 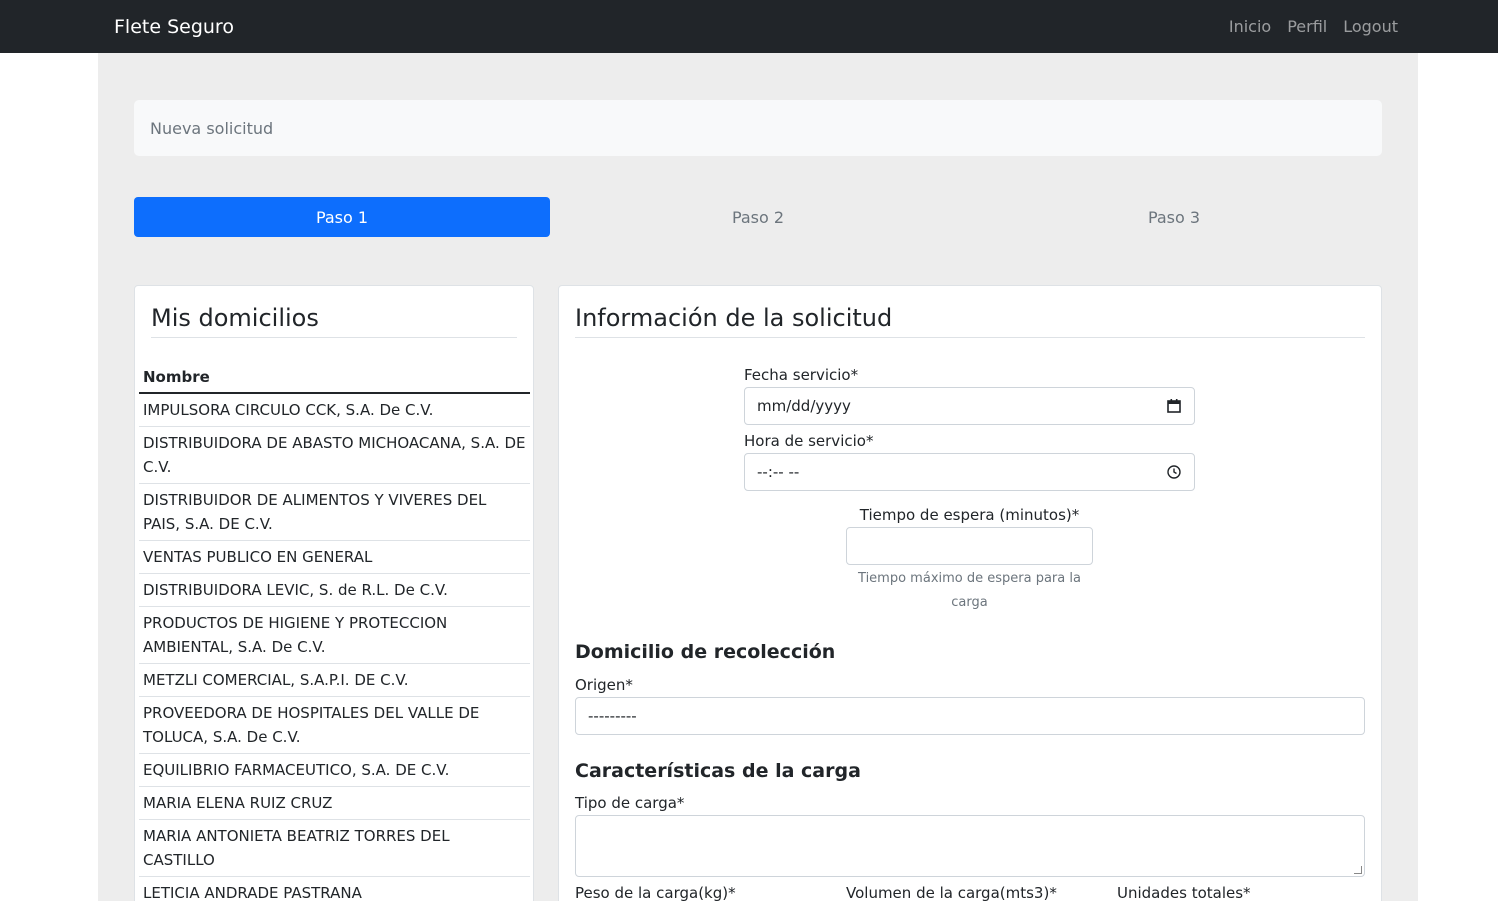 I want to click on step-tab-3: Paso 3, so click(x=1174, y=217).